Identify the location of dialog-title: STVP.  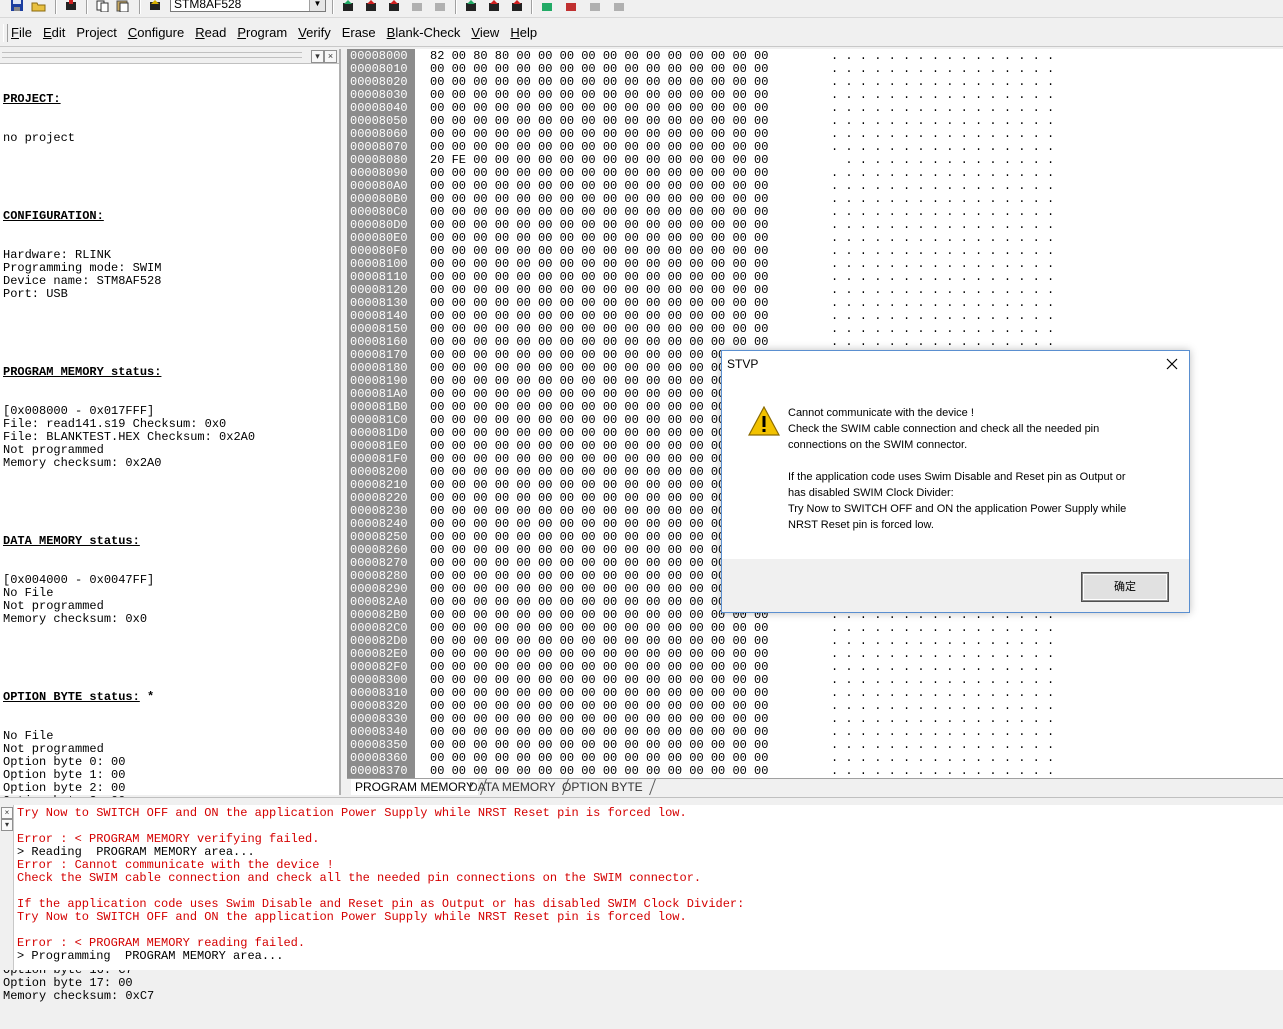
(743, 364).